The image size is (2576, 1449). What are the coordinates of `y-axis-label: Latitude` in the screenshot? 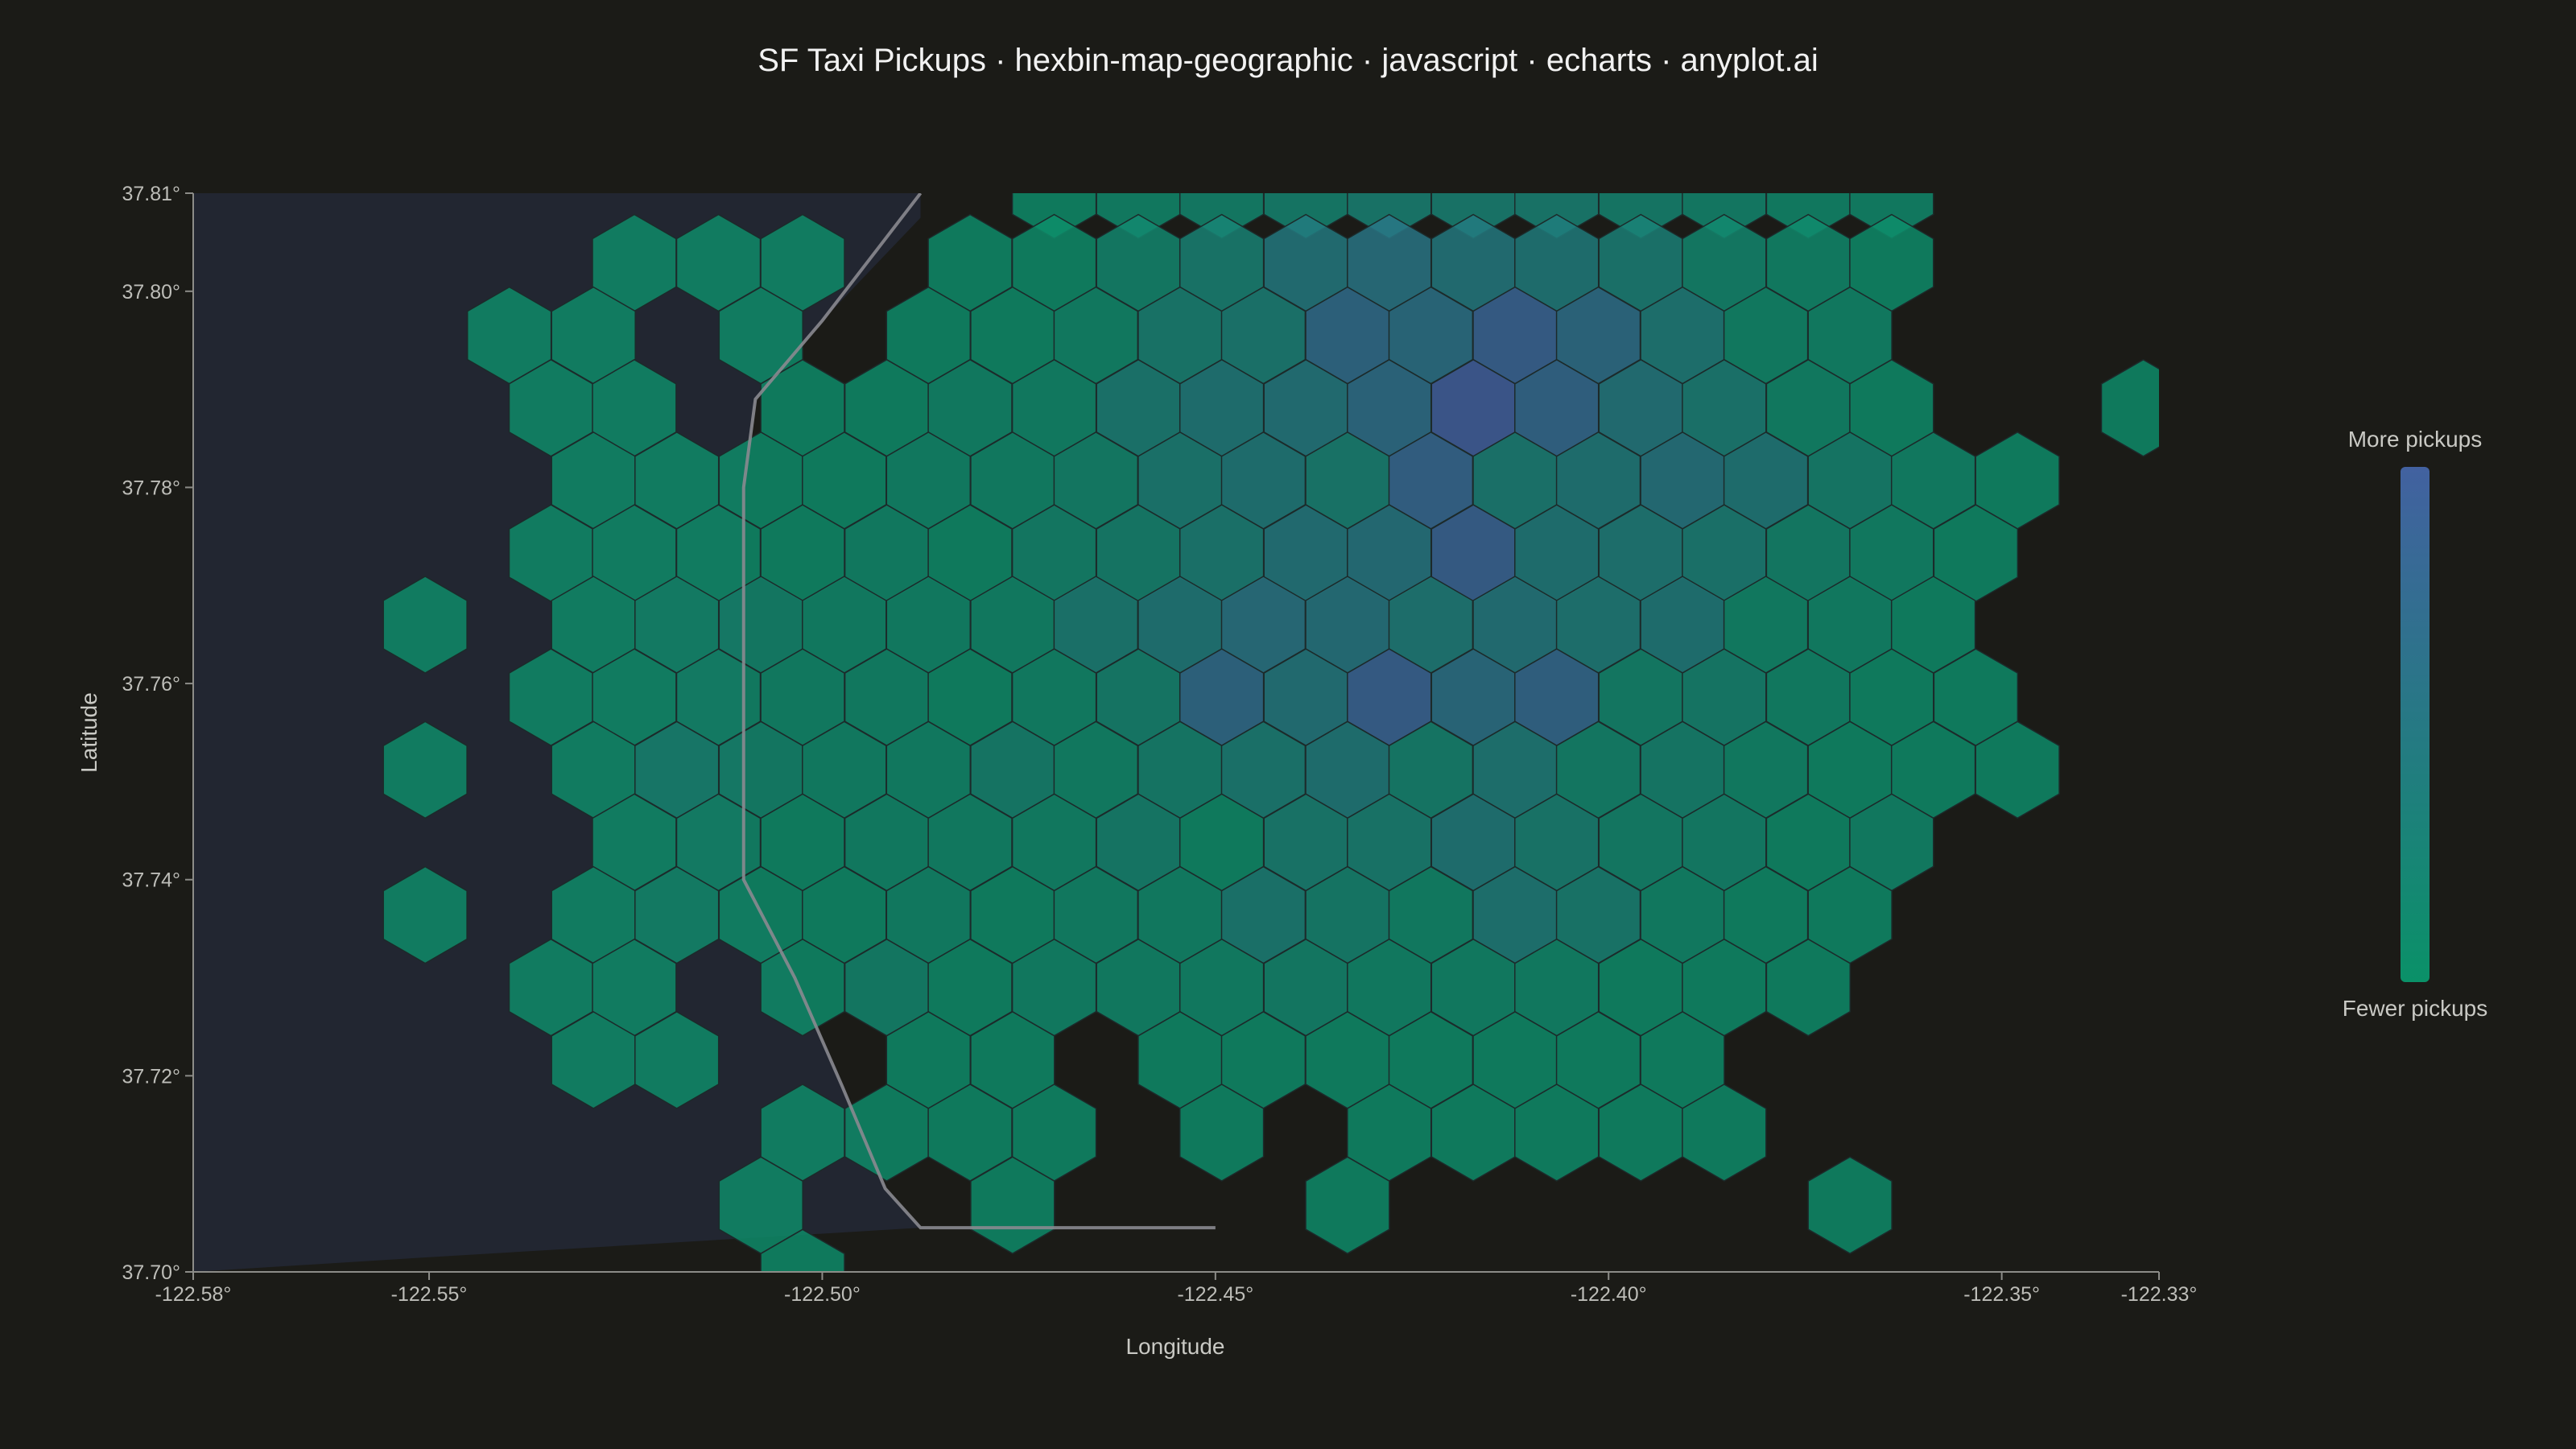 It's located at (88, 732).